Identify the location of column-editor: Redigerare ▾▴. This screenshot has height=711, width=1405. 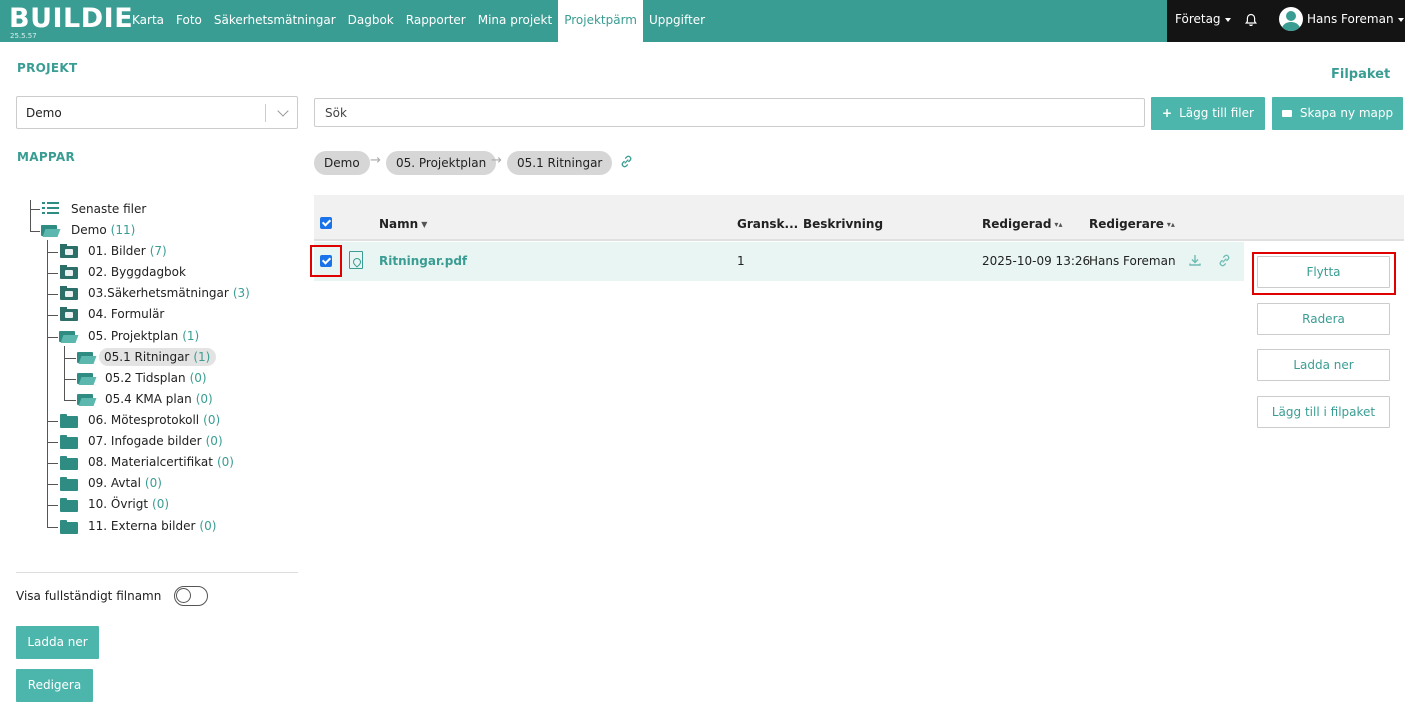
(1132, 224).